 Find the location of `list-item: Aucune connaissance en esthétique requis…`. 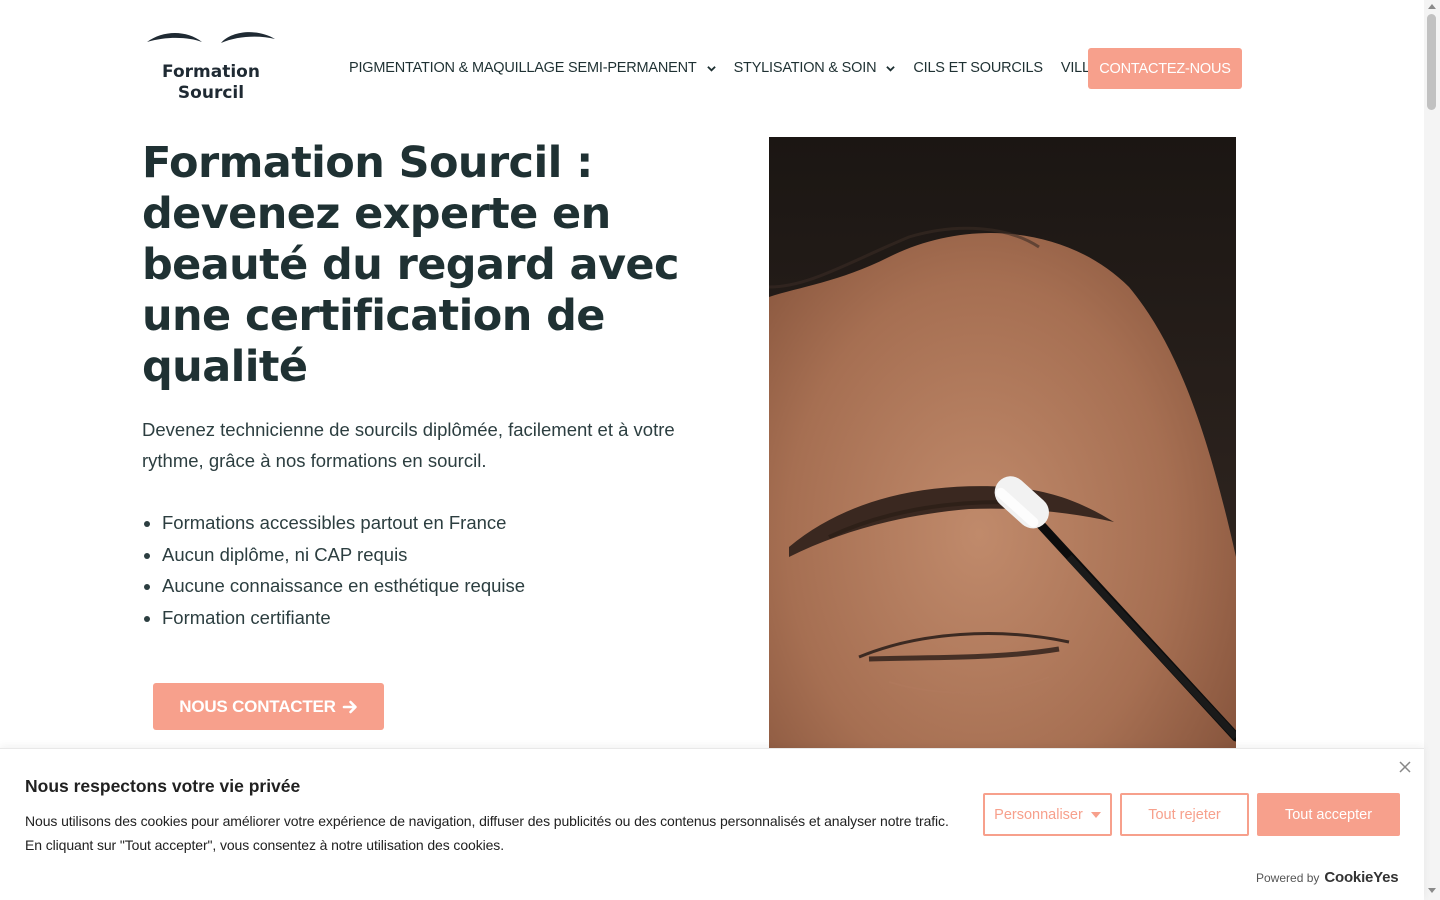

list-item: Aucune connaissance en esthétique requis… is located at coordinates (343, 586).